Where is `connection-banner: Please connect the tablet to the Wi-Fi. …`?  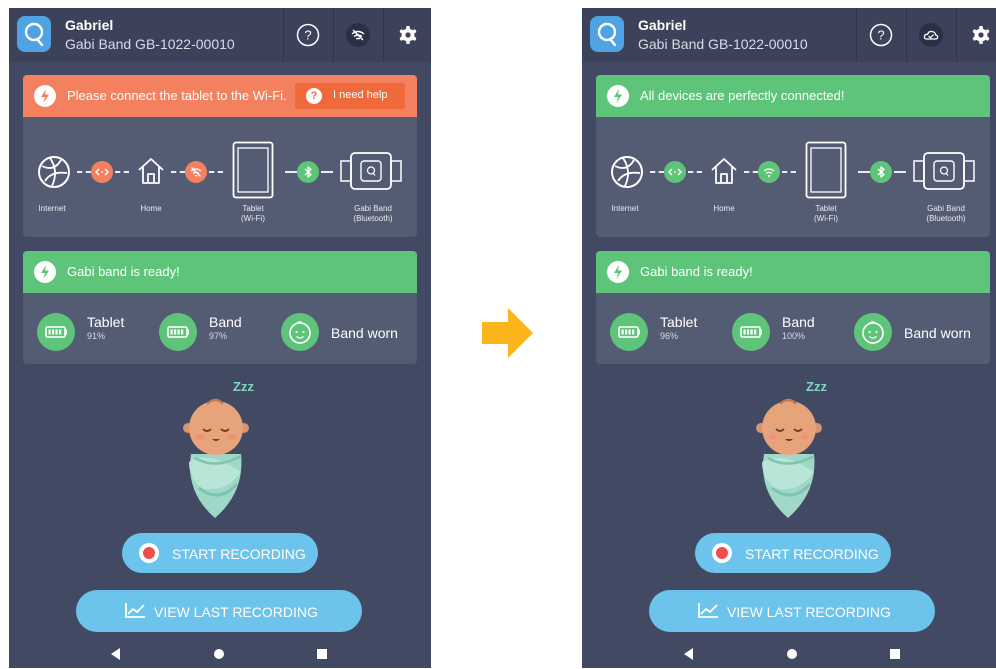
connection-banner: Please connect the tablet to the Wi-Fi. … is located at coordinates (220, 96).